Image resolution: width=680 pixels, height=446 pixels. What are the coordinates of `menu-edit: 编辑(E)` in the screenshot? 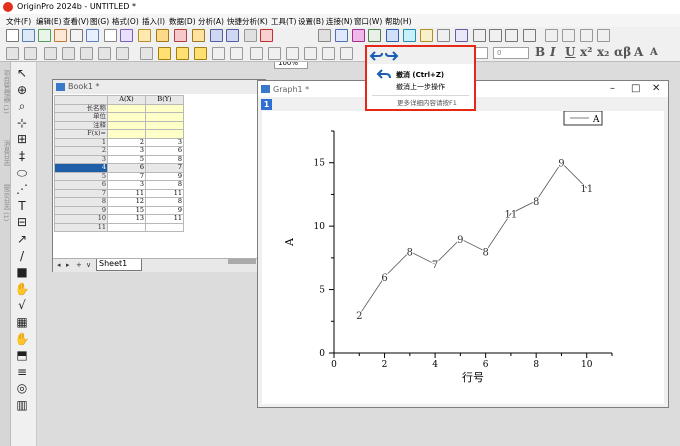 It's located at (49, 21).